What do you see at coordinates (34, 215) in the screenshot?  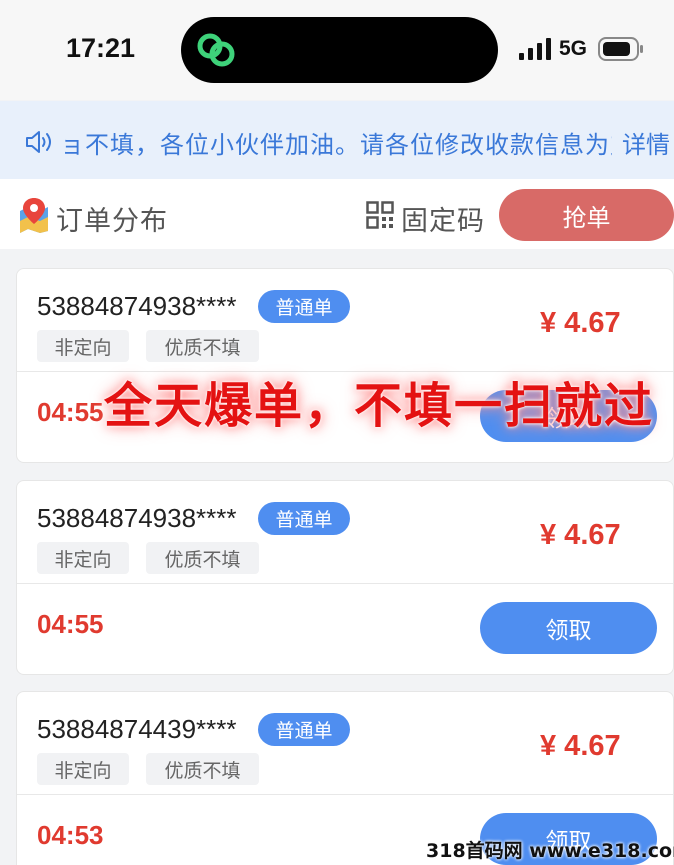 I see `map-pin-icon` at bounding box center [34, 215].